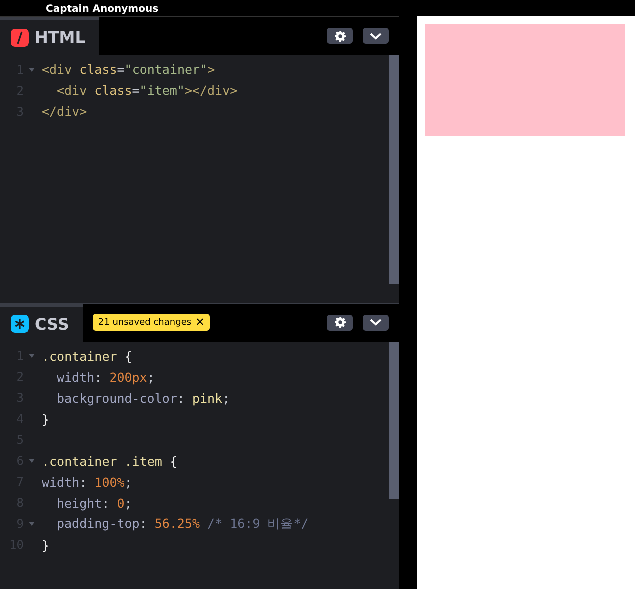 The height and width of the screenshot is (589, 635). What do you see at coordinates (200, 322) in the screenshot?
I see `close-icon: ✕` at bounding box center [200, 322].